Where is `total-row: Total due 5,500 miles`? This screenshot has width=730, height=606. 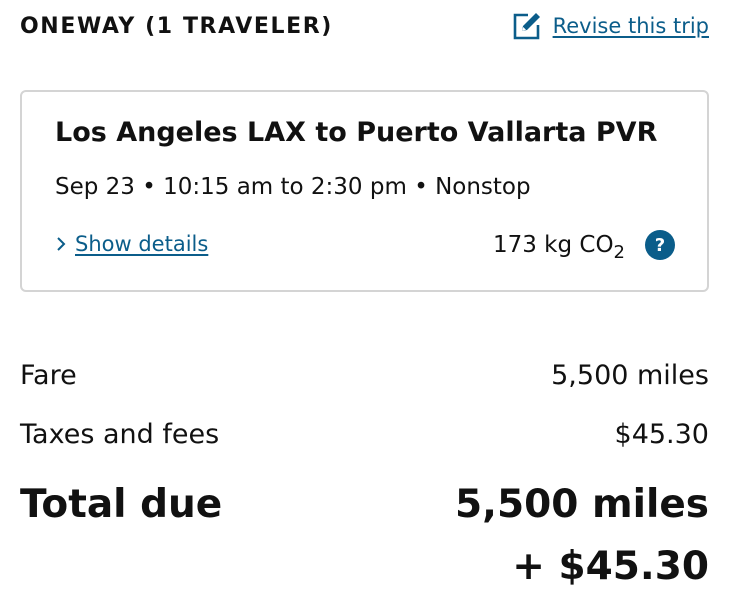 total-row: Total due 5,500 miles is located at coordinates (364, 504).